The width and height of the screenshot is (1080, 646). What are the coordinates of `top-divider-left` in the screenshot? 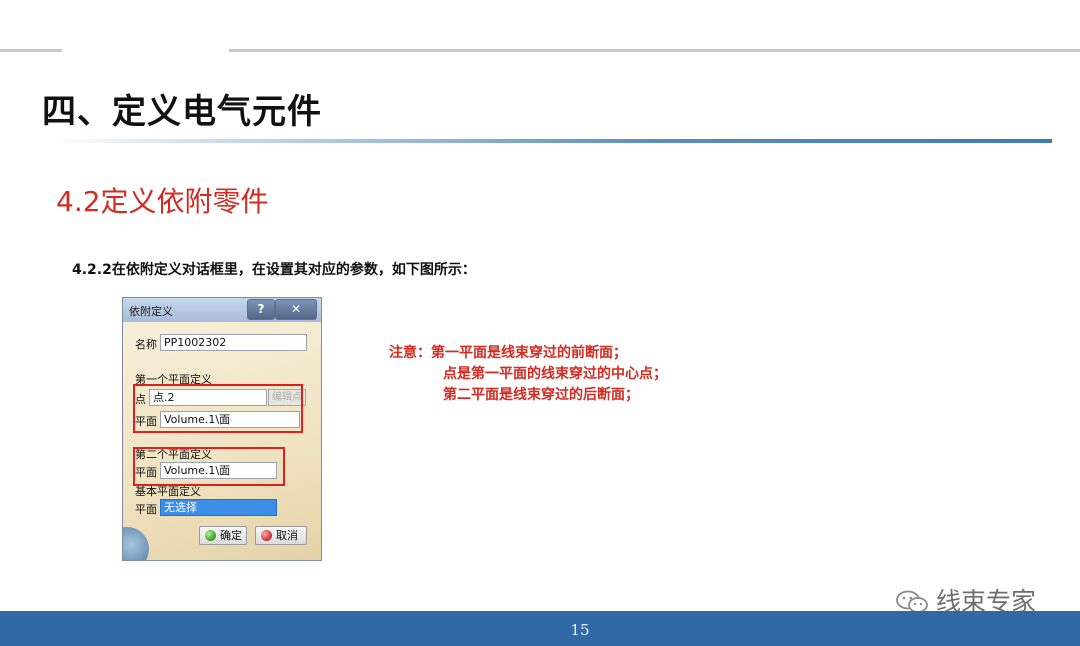 It's located at (31, 50).